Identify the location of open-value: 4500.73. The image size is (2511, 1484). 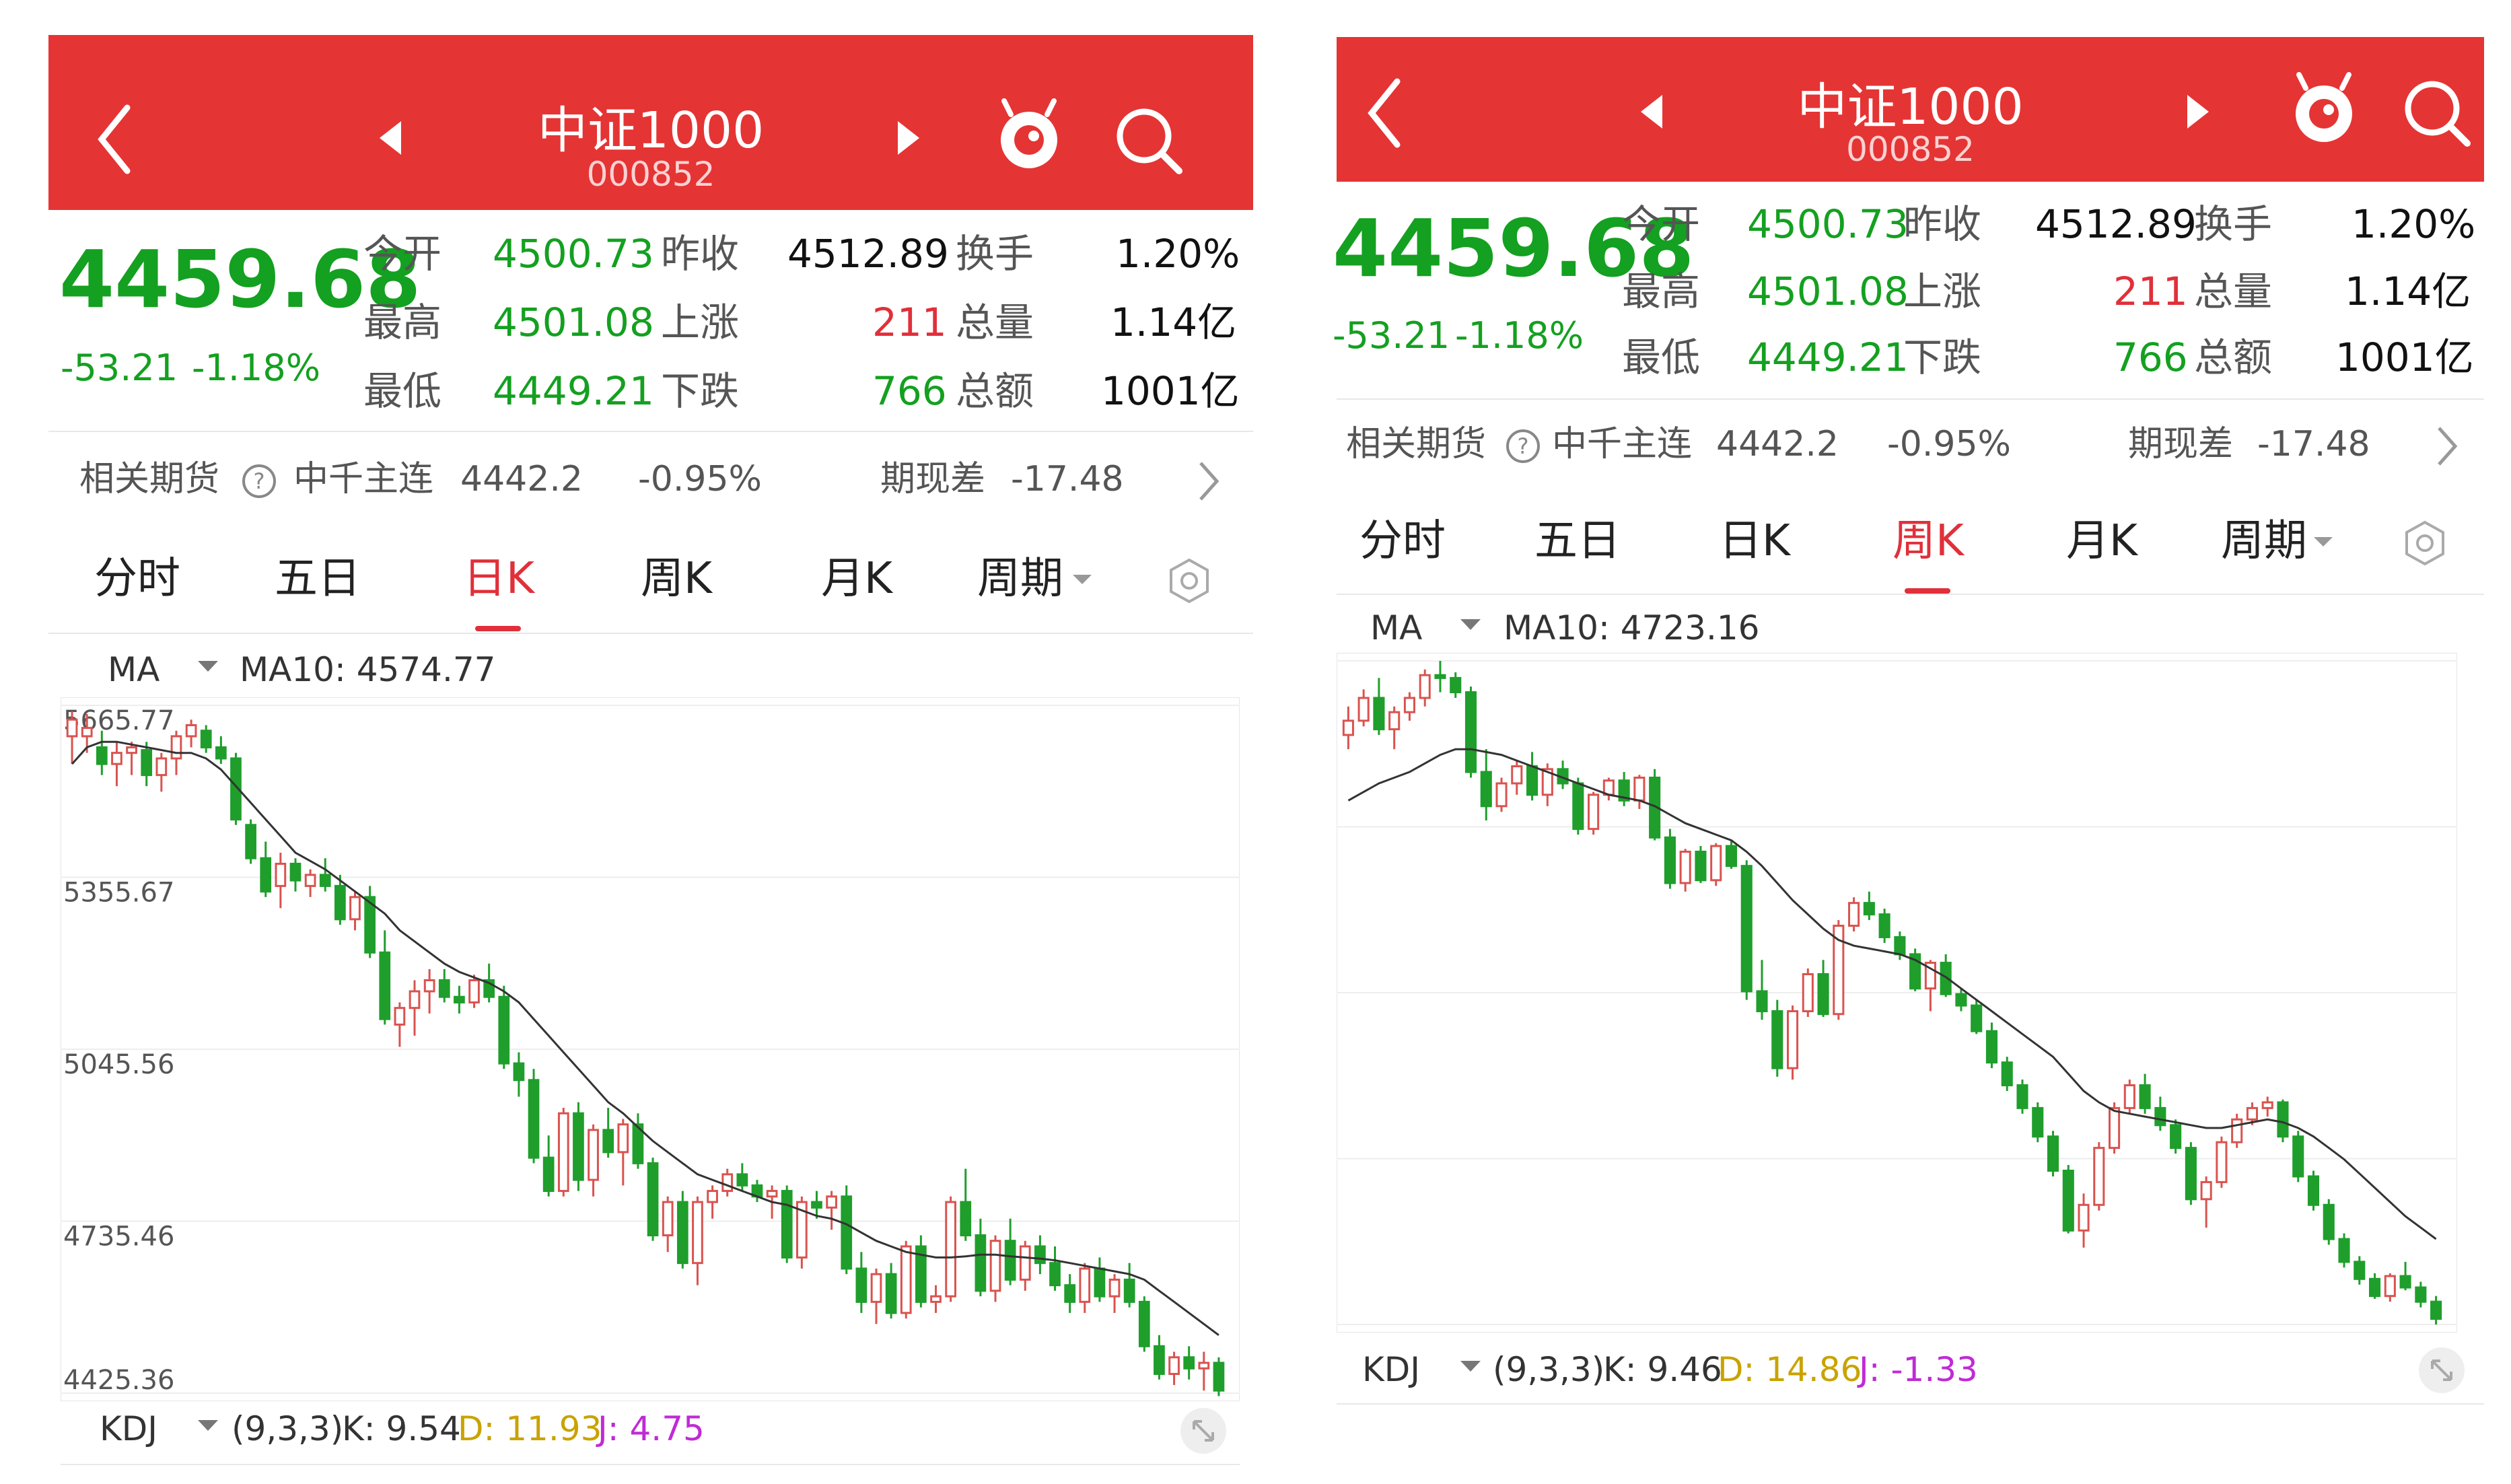
(573, 254).